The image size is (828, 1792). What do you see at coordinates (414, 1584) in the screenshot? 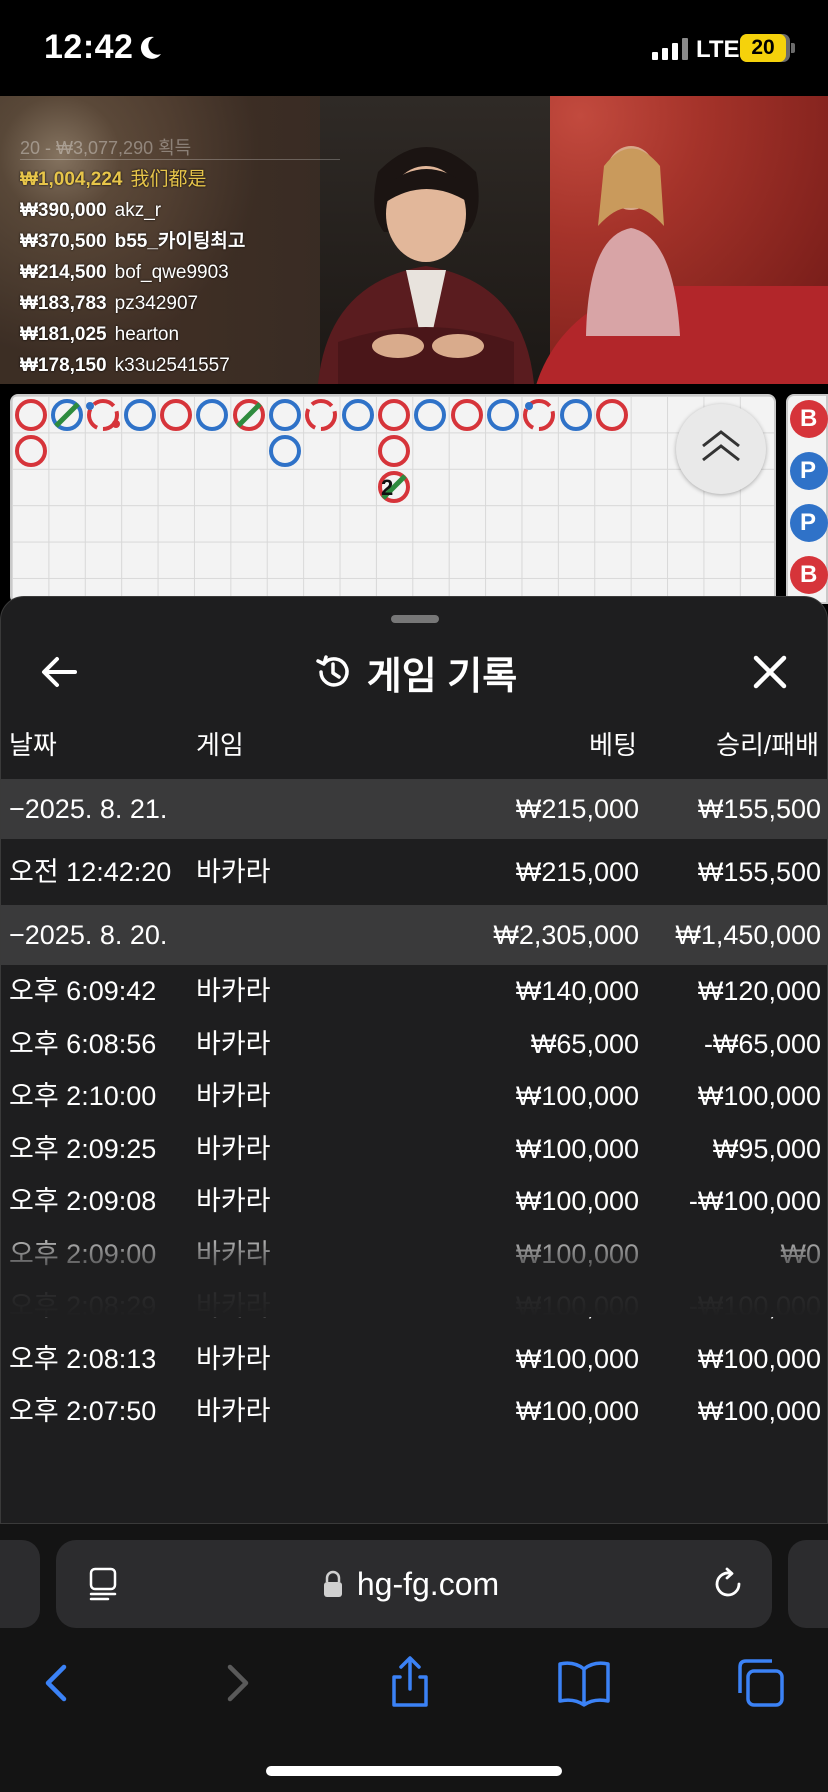
I see `address-bar: hg-fg.com` at bounding box center [414, 1584].